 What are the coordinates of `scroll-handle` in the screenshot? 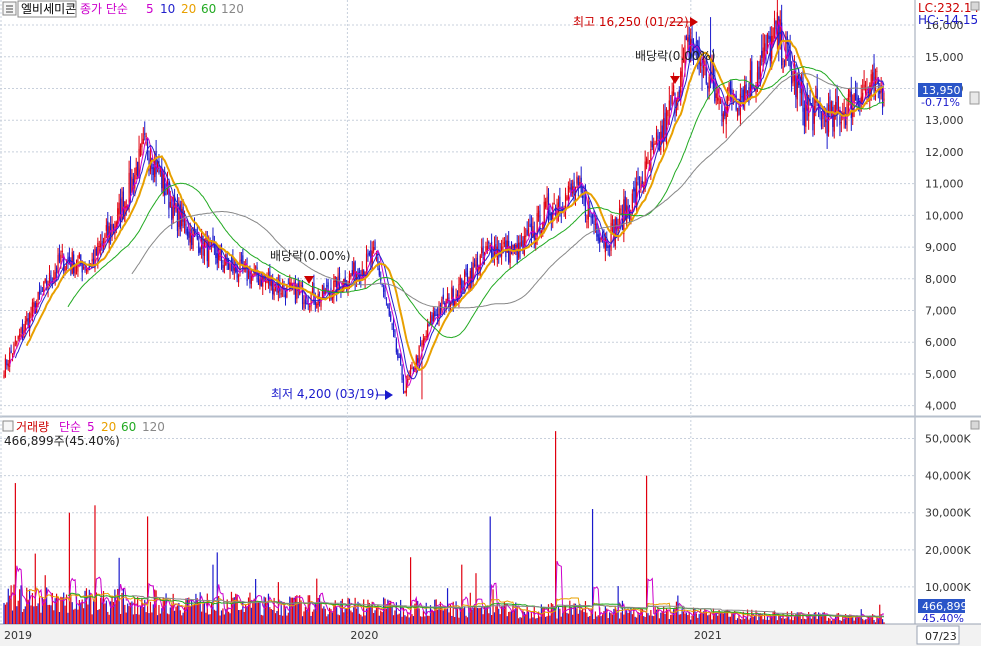 It's located at (974, 98).